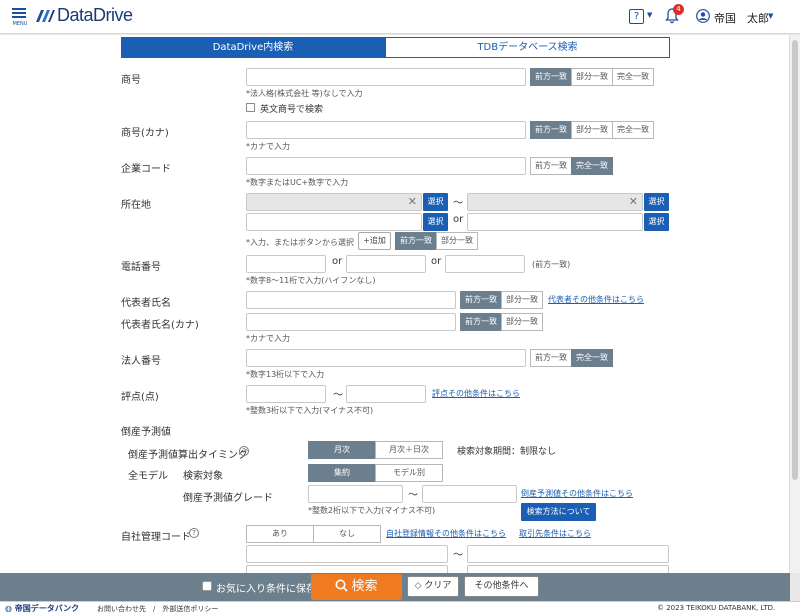 The image size is (800, 616). What do you see at coordinates (636, 16) in the screenshot?
I see `help-button: ?` at bounding box center [636, 16].